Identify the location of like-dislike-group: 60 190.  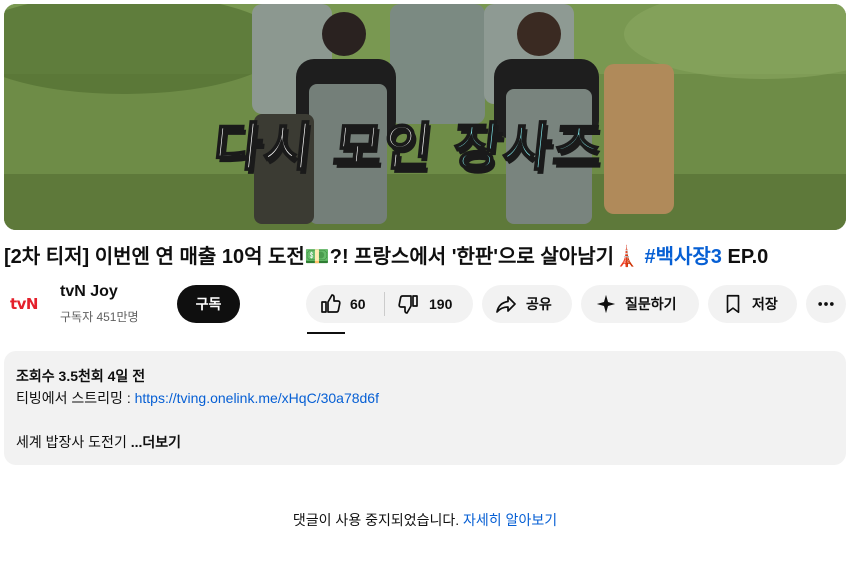
(389, 304).